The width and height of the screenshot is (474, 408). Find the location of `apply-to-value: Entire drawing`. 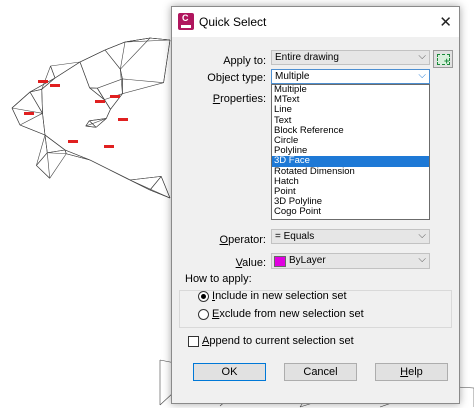

apply-to-value: Entire drawing is located at coordinates (307, 57).